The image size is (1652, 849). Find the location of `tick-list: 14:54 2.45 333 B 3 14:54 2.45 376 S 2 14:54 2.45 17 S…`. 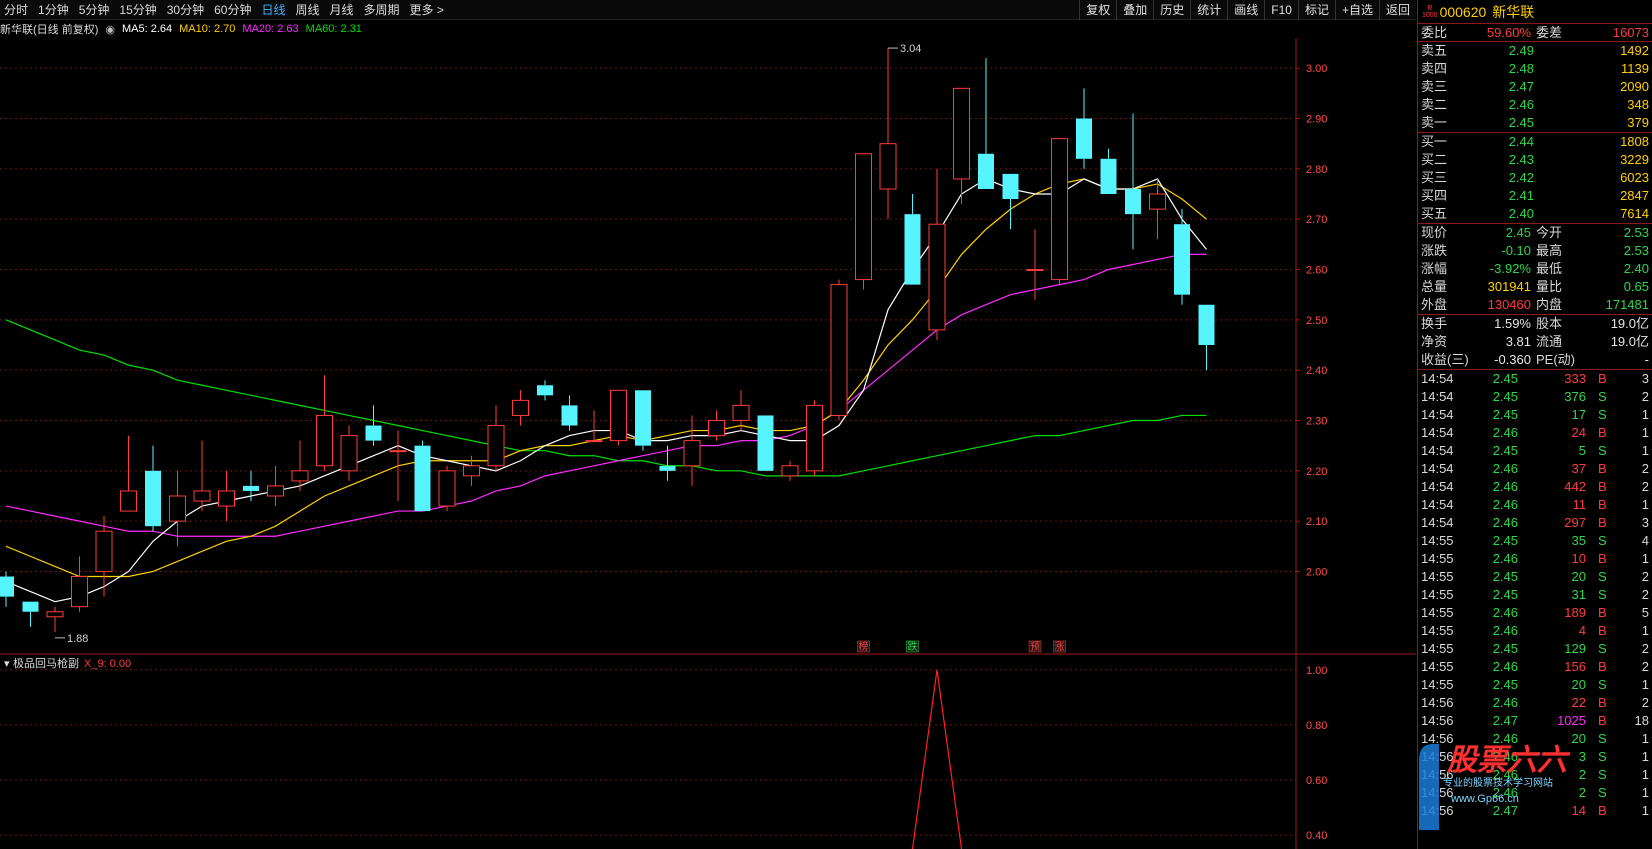

tick-list: 14:54 2.45 333 B 3 14:54 2.45 376 S 2 14:54 2.45 17 S… is located at coordinates (1535, 595).